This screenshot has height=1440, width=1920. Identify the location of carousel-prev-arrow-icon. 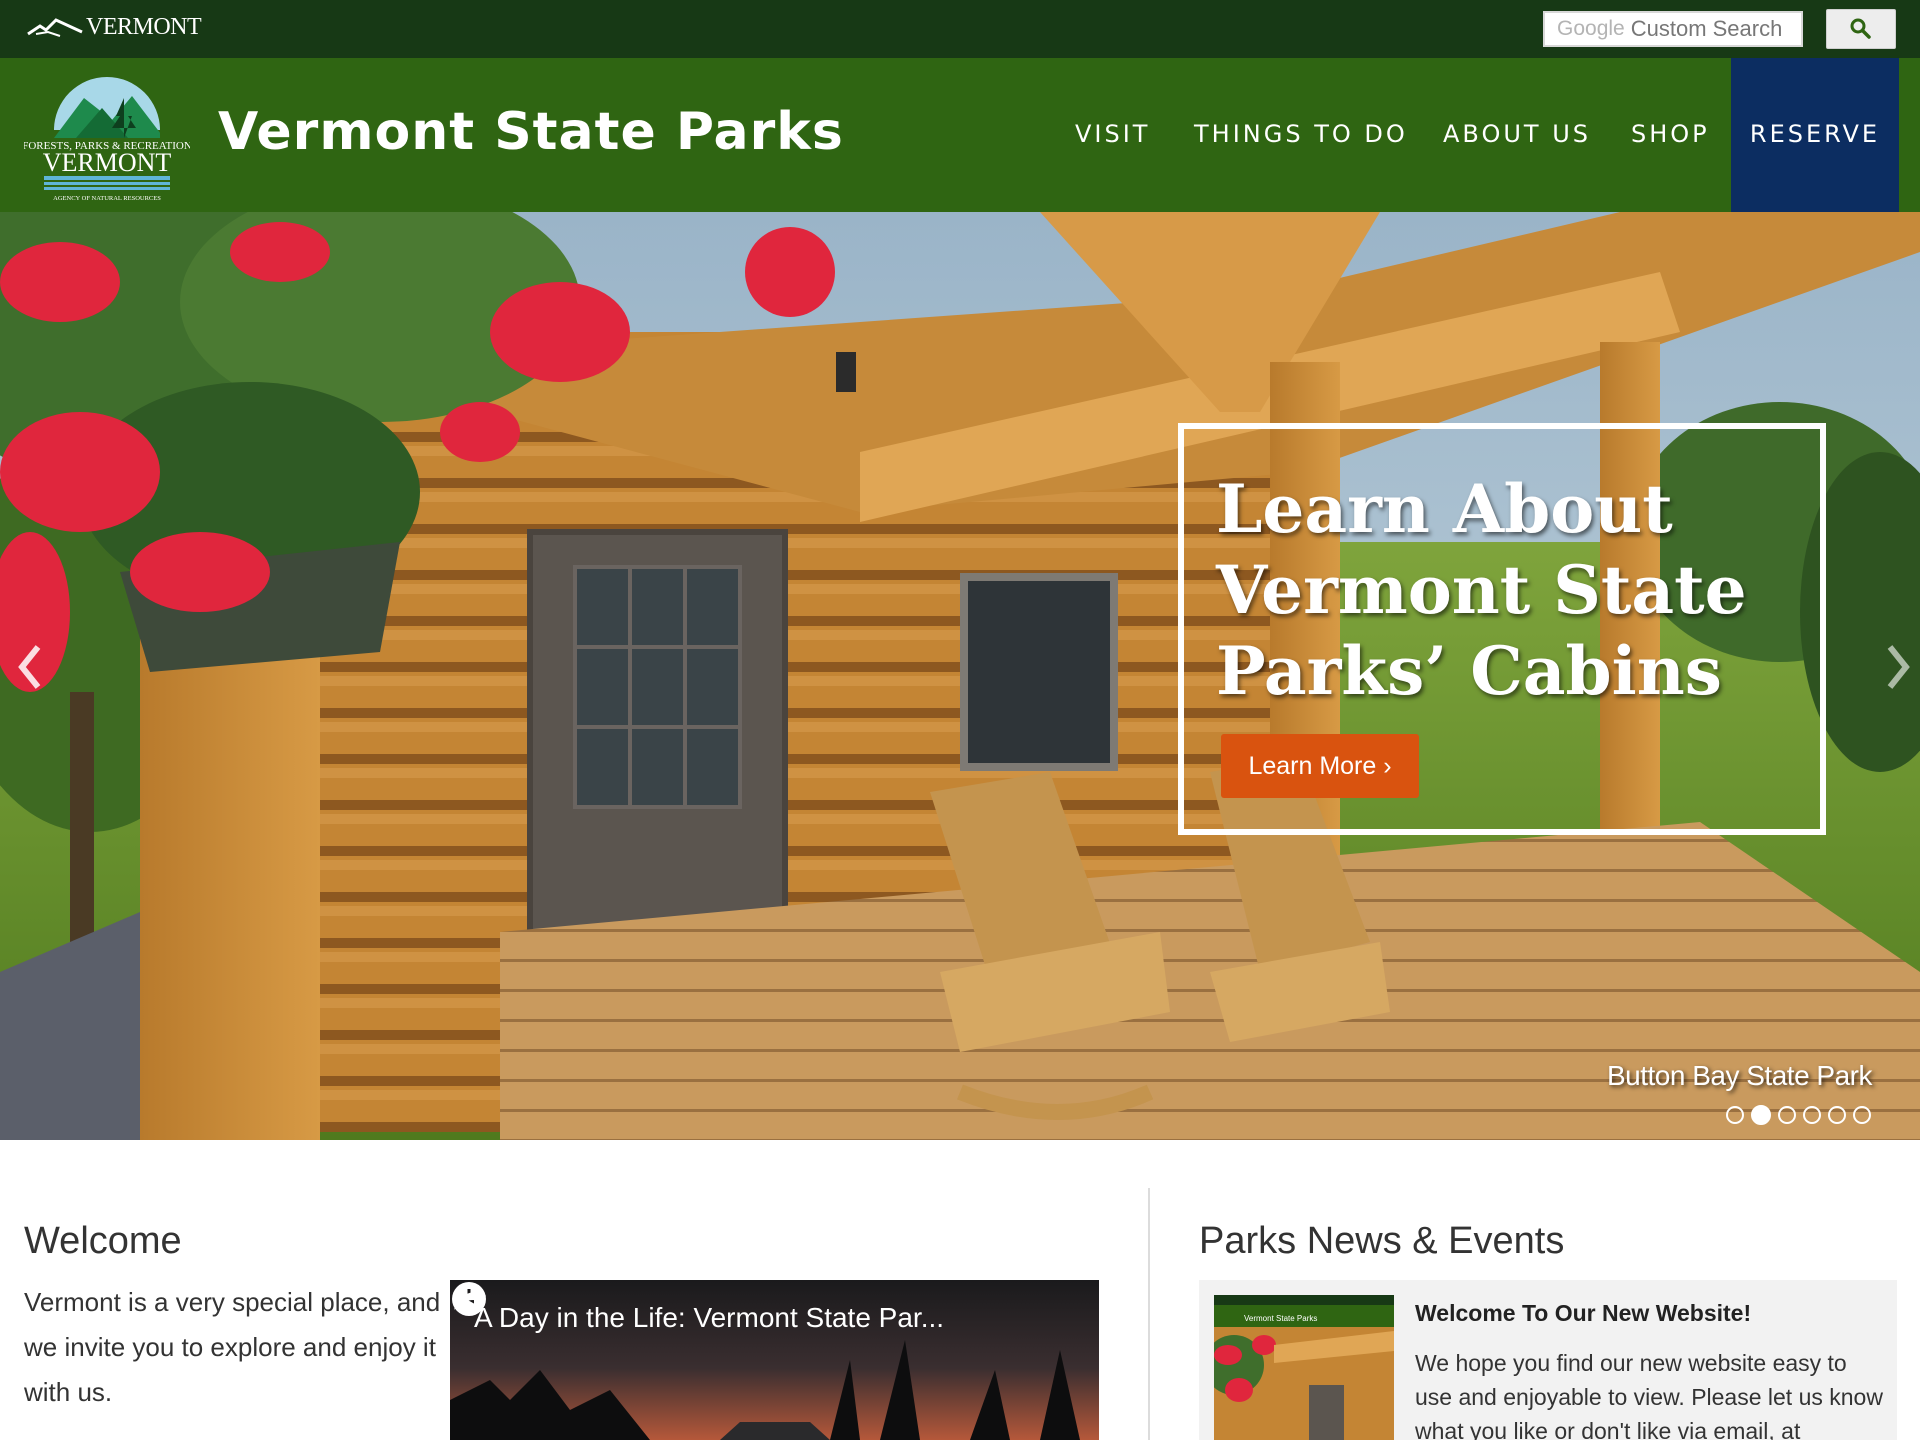
(30, 667).